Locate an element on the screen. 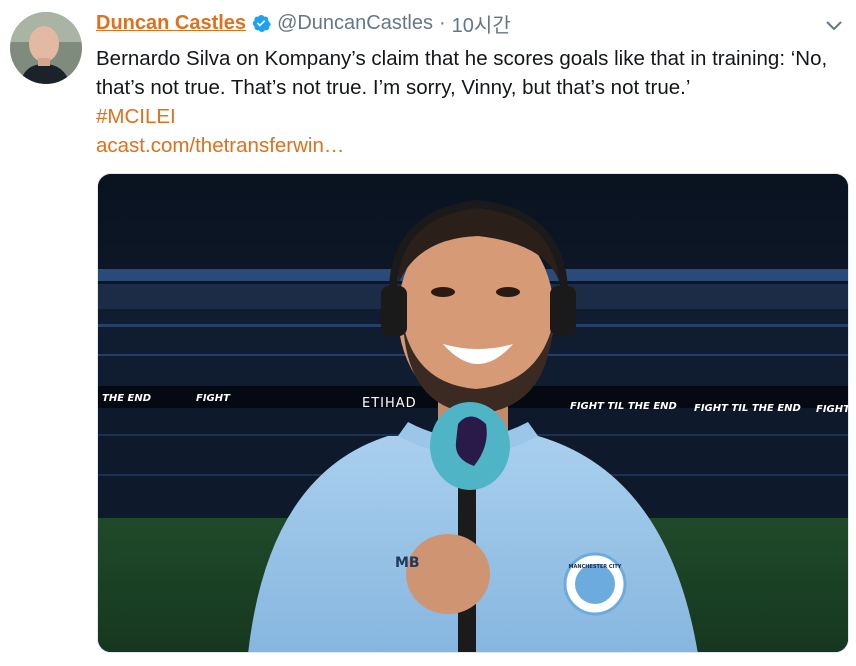  verified-badge-icon is located at coordinates (261, 23).